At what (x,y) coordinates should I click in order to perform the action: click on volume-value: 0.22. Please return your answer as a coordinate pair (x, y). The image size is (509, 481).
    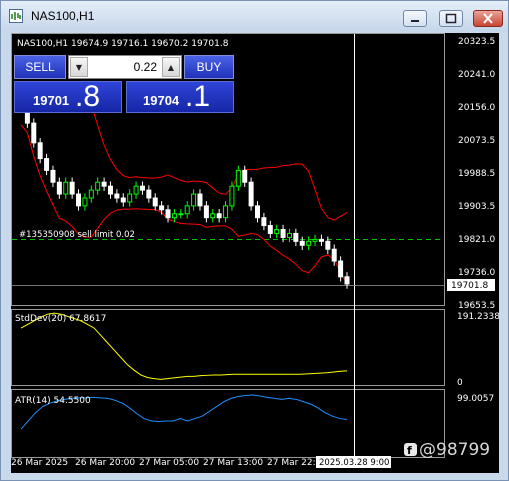
    Looking at the image, I should click on (124, 67).